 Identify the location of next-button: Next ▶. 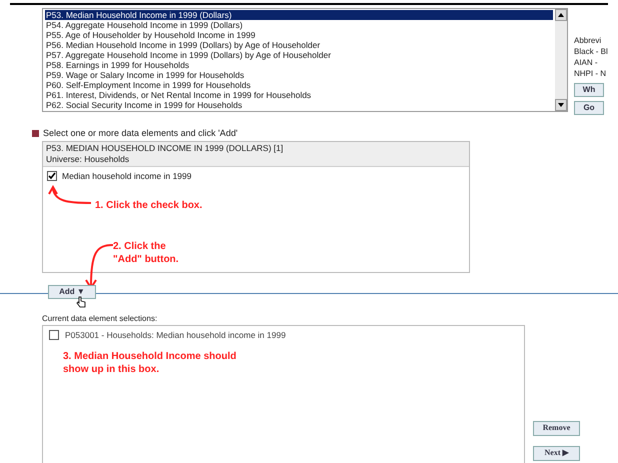
(556, 453).